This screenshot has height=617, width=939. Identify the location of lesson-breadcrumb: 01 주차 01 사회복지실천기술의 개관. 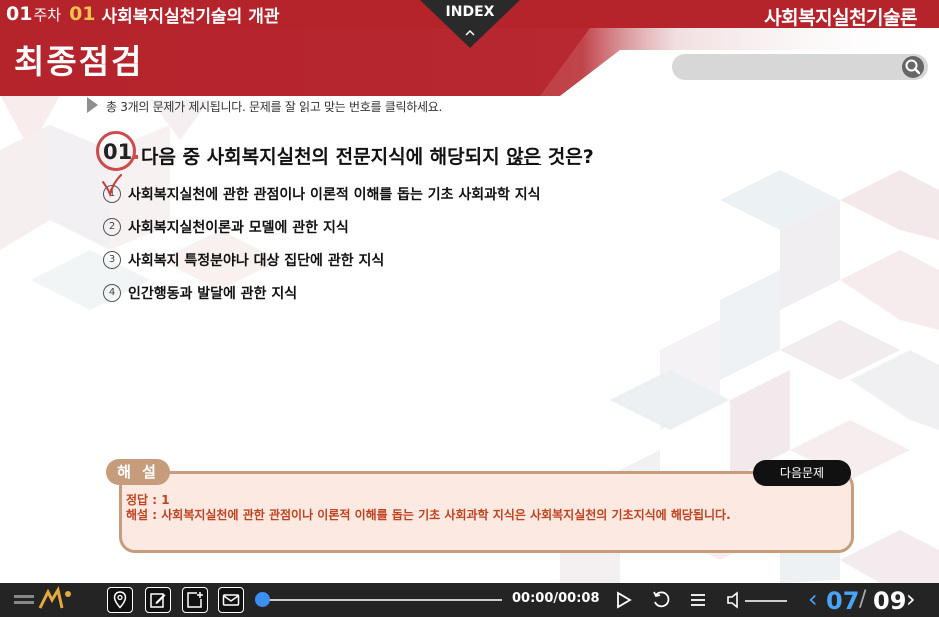
(143, 14).